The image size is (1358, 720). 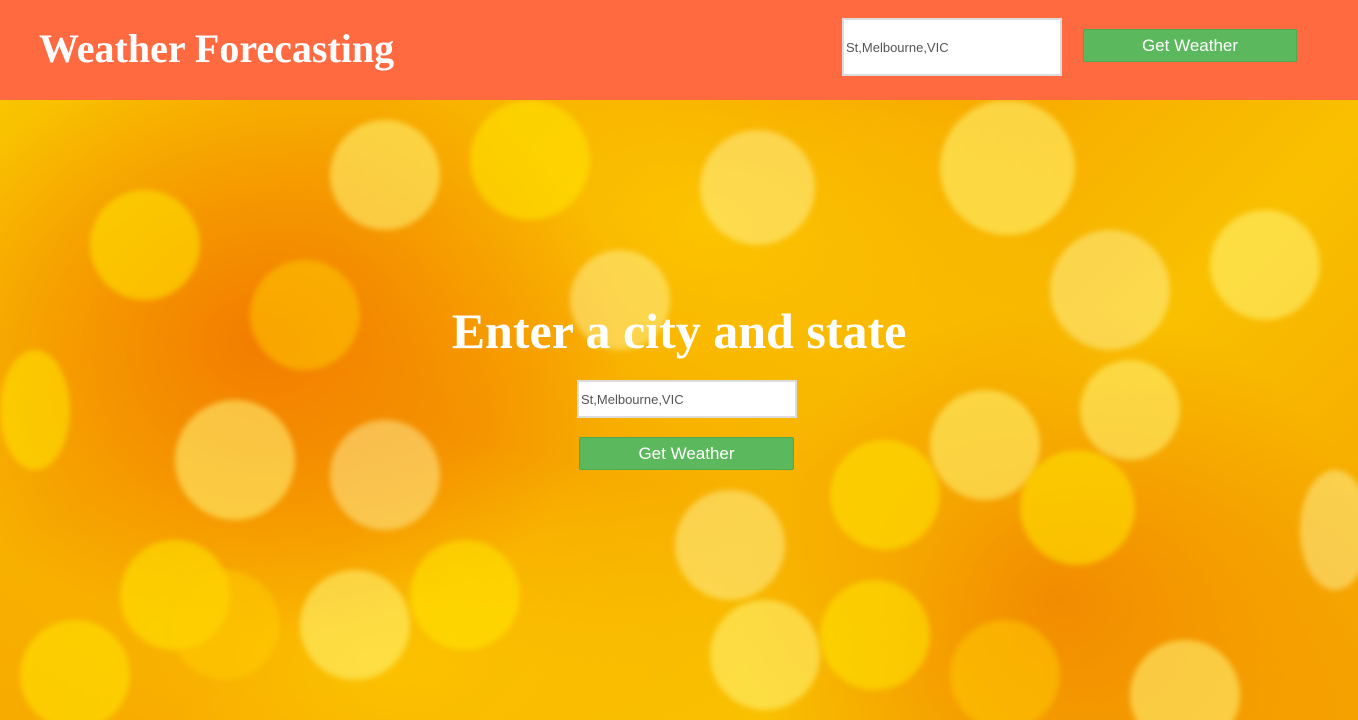 I want to click on hero-heading: Enter a city and state, so click(x=679, y=331).